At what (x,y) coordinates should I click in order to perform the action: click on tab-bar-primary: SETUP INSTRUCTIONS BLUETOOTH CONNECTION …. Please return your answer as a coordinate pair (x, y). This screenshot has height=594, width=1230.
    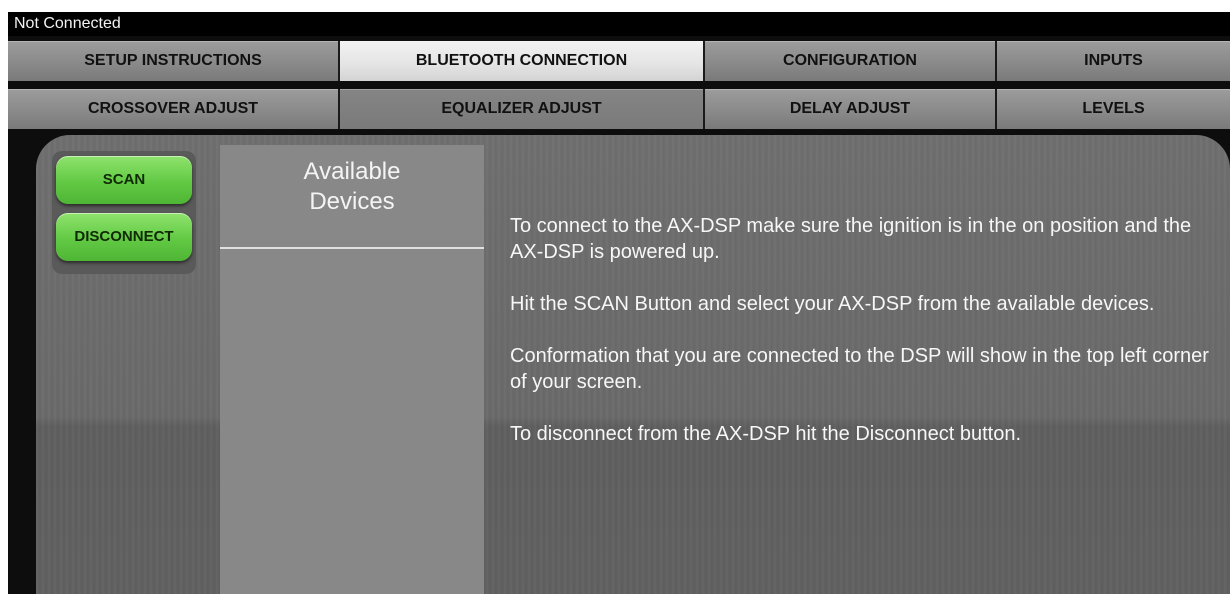
    Looking at the image, I should click on (619, 61).